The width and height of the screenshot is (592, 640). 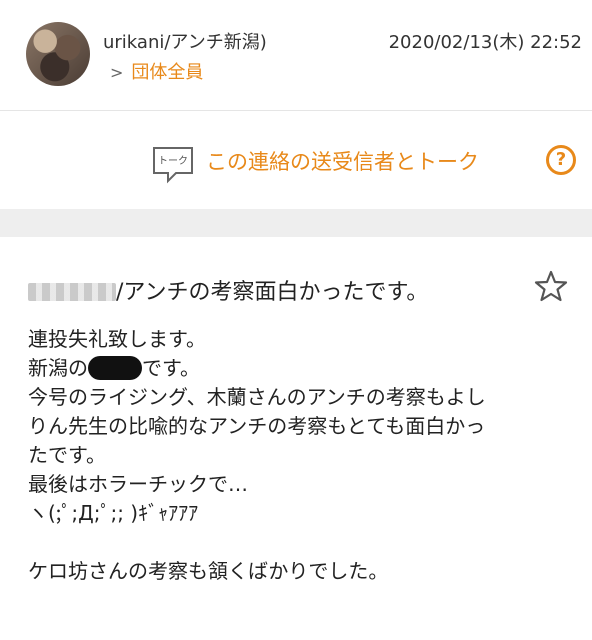 What do you see at coordinates (173, 161) in the screenshot?
I see `talk-icon-text: トーク` at bounding box center [173, 161].